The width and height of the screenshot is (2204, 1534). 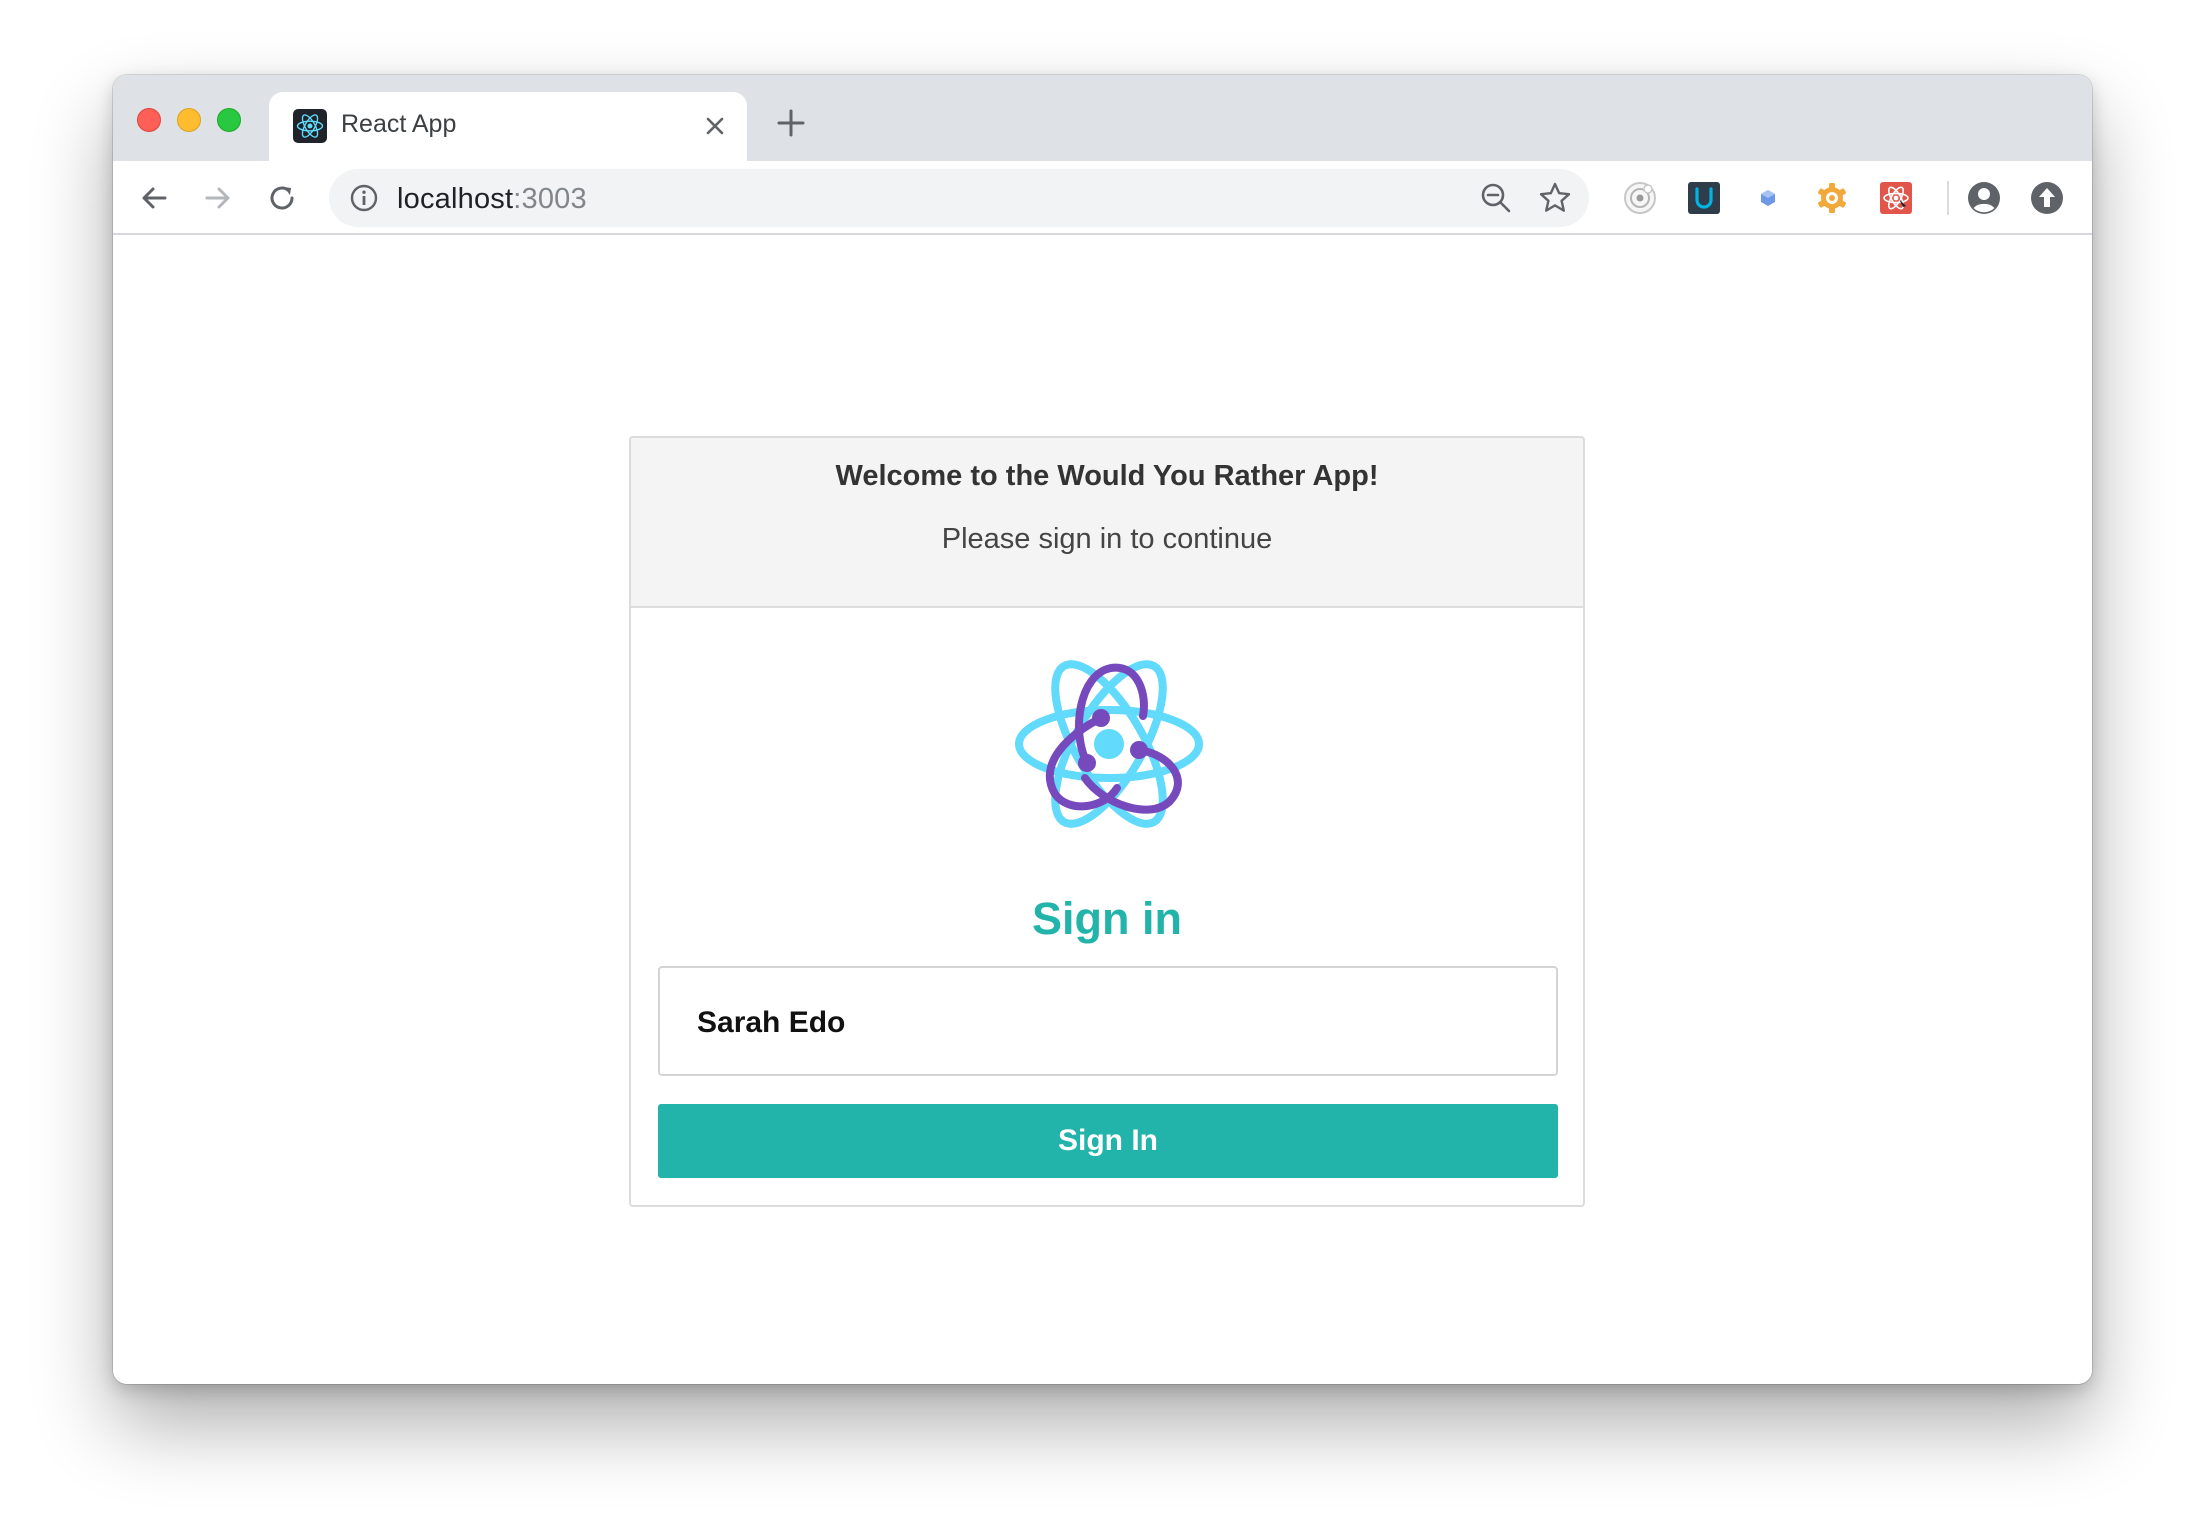 What do you see at coordinates (1108, 1141) in the screenshot?
I see `signin-button: Sign In` at bounding box center [1108, 1141].